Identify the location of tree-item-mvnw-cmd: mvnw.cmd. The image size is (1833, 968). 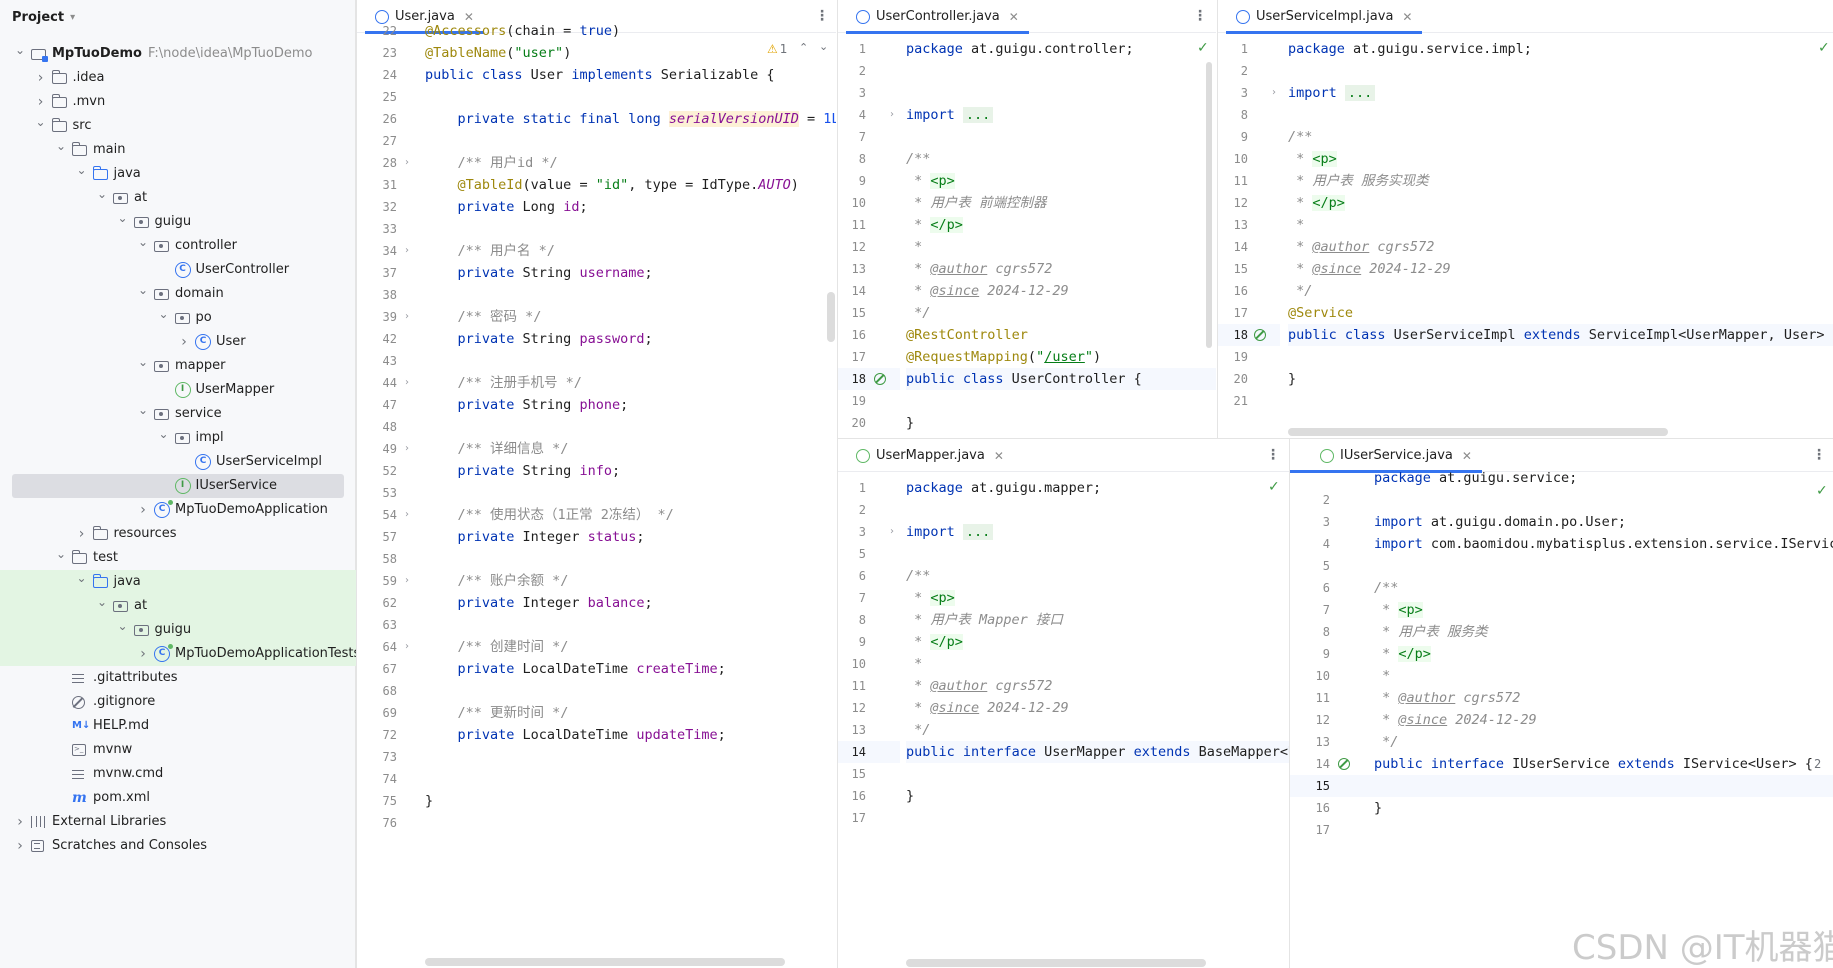
(178, 774).